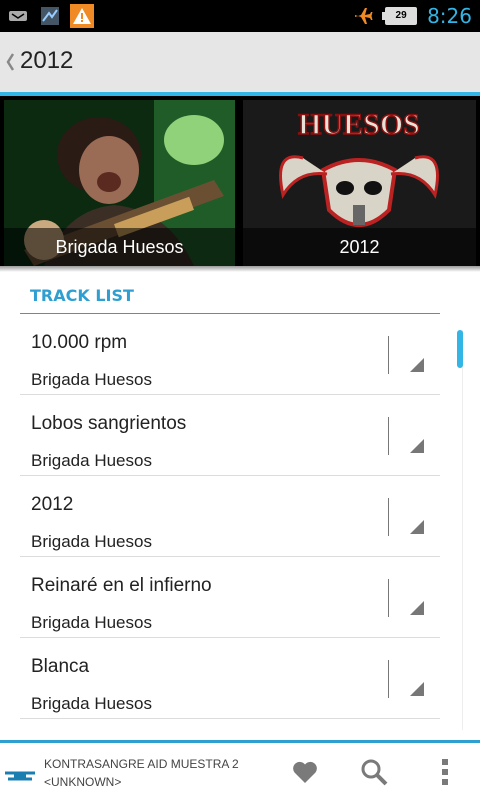 The height and width of the screenshot is (800, 480). I want to click on now-playing-thumbnail, so click(20, 775).